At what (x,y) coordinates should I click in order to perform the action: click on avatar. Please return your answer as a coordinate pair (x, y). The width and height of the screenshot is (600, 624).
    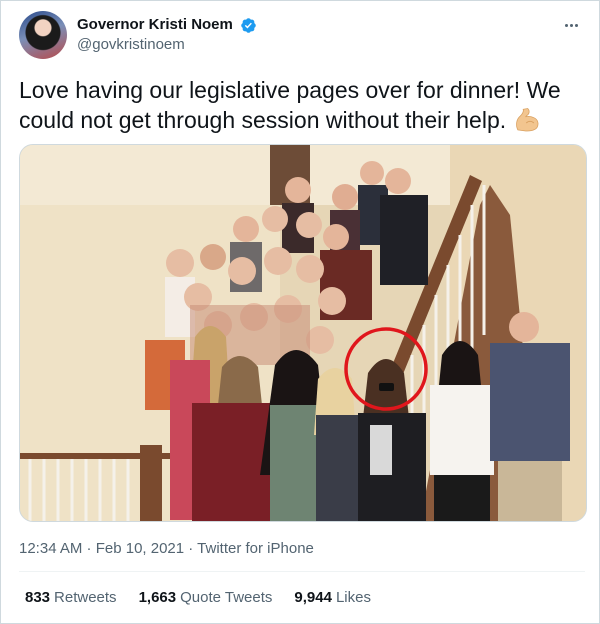
    Looking at the image, I should click on (43, 35).